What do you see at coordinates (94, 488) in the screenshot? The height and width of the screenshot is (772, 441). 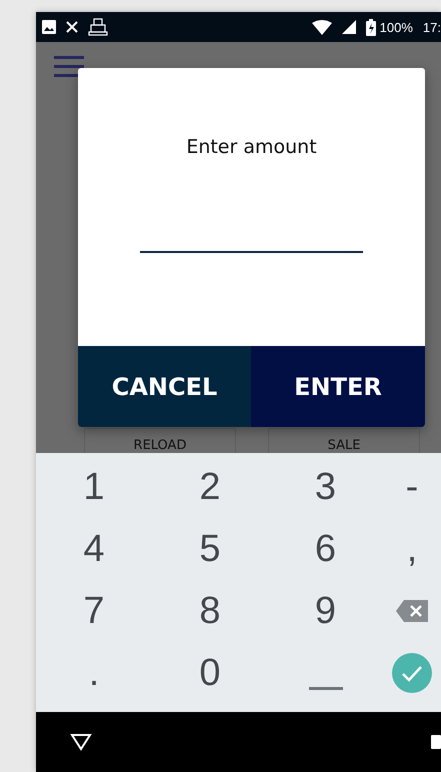 I see `keypad-key: 1` at bounding box center [94, 488].